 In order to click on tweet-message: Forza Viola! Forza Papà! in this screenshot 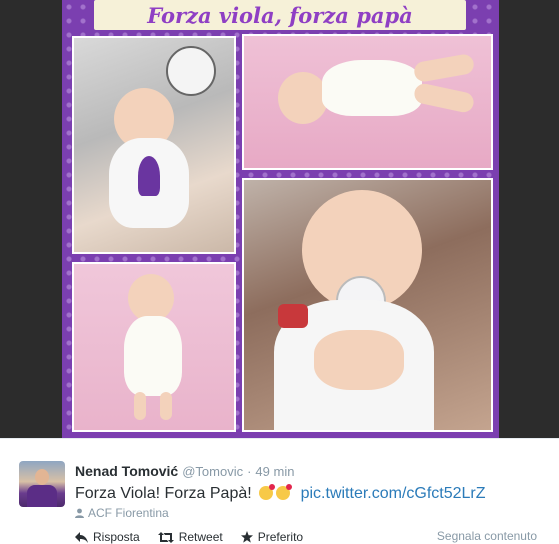, I will do `click(163, 493)`.